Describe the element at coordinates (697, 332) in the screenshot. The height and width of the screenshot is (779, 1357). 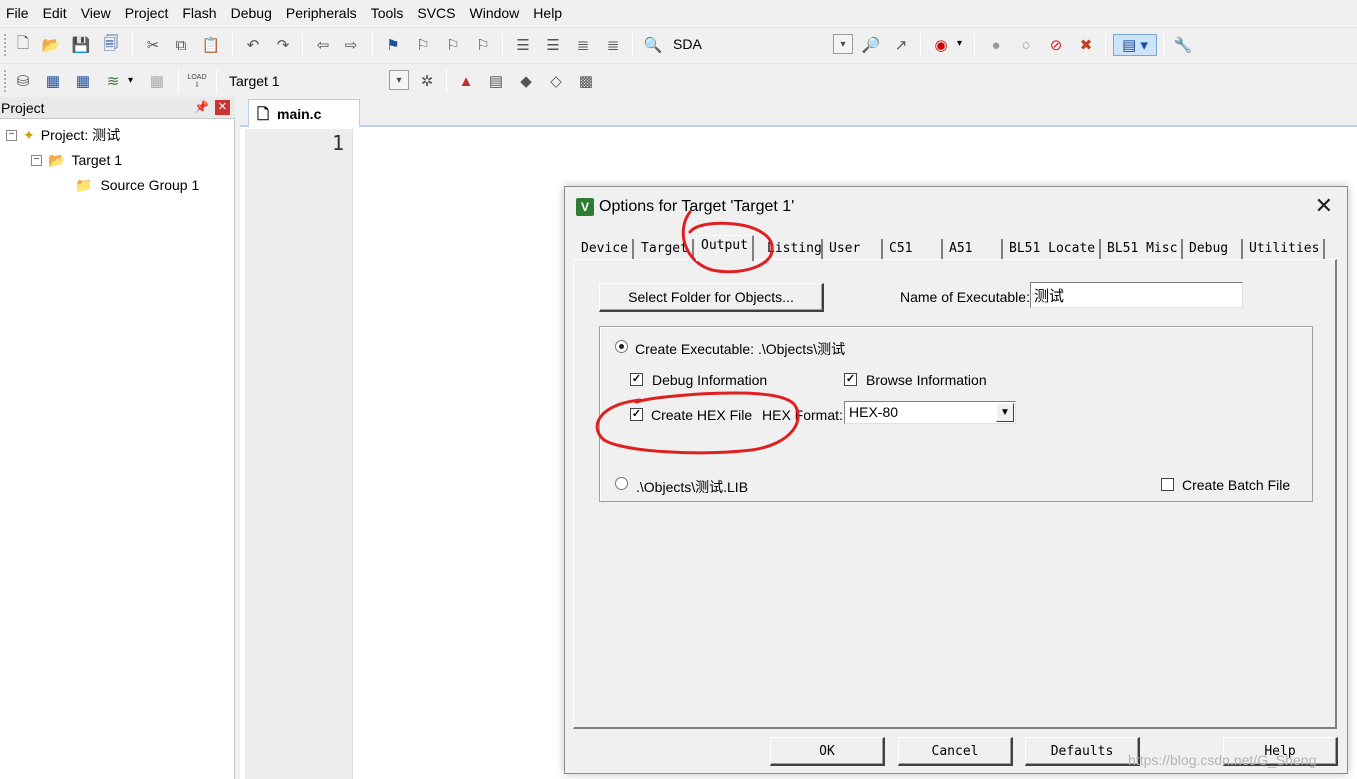
I see `annotation-overlay` at that location.